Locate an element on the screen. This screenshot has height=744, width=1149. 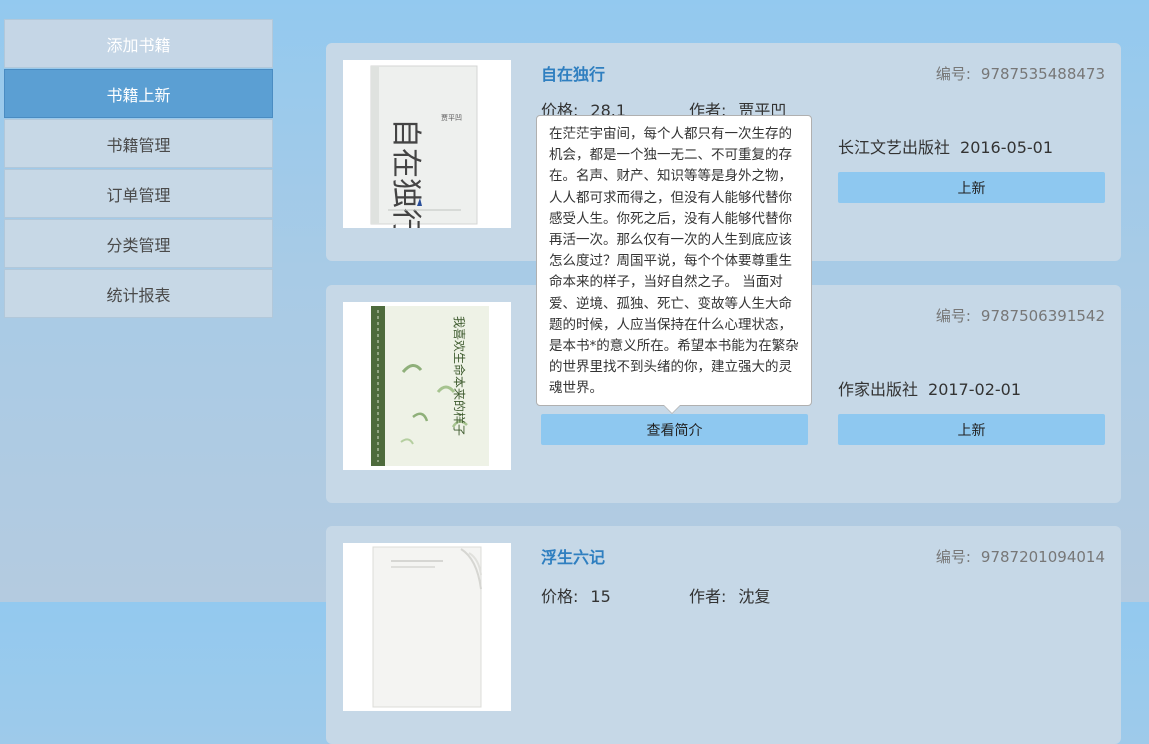
book-publisher: 作家出版社 2017-02-01 is located at coordinates (929, 388).